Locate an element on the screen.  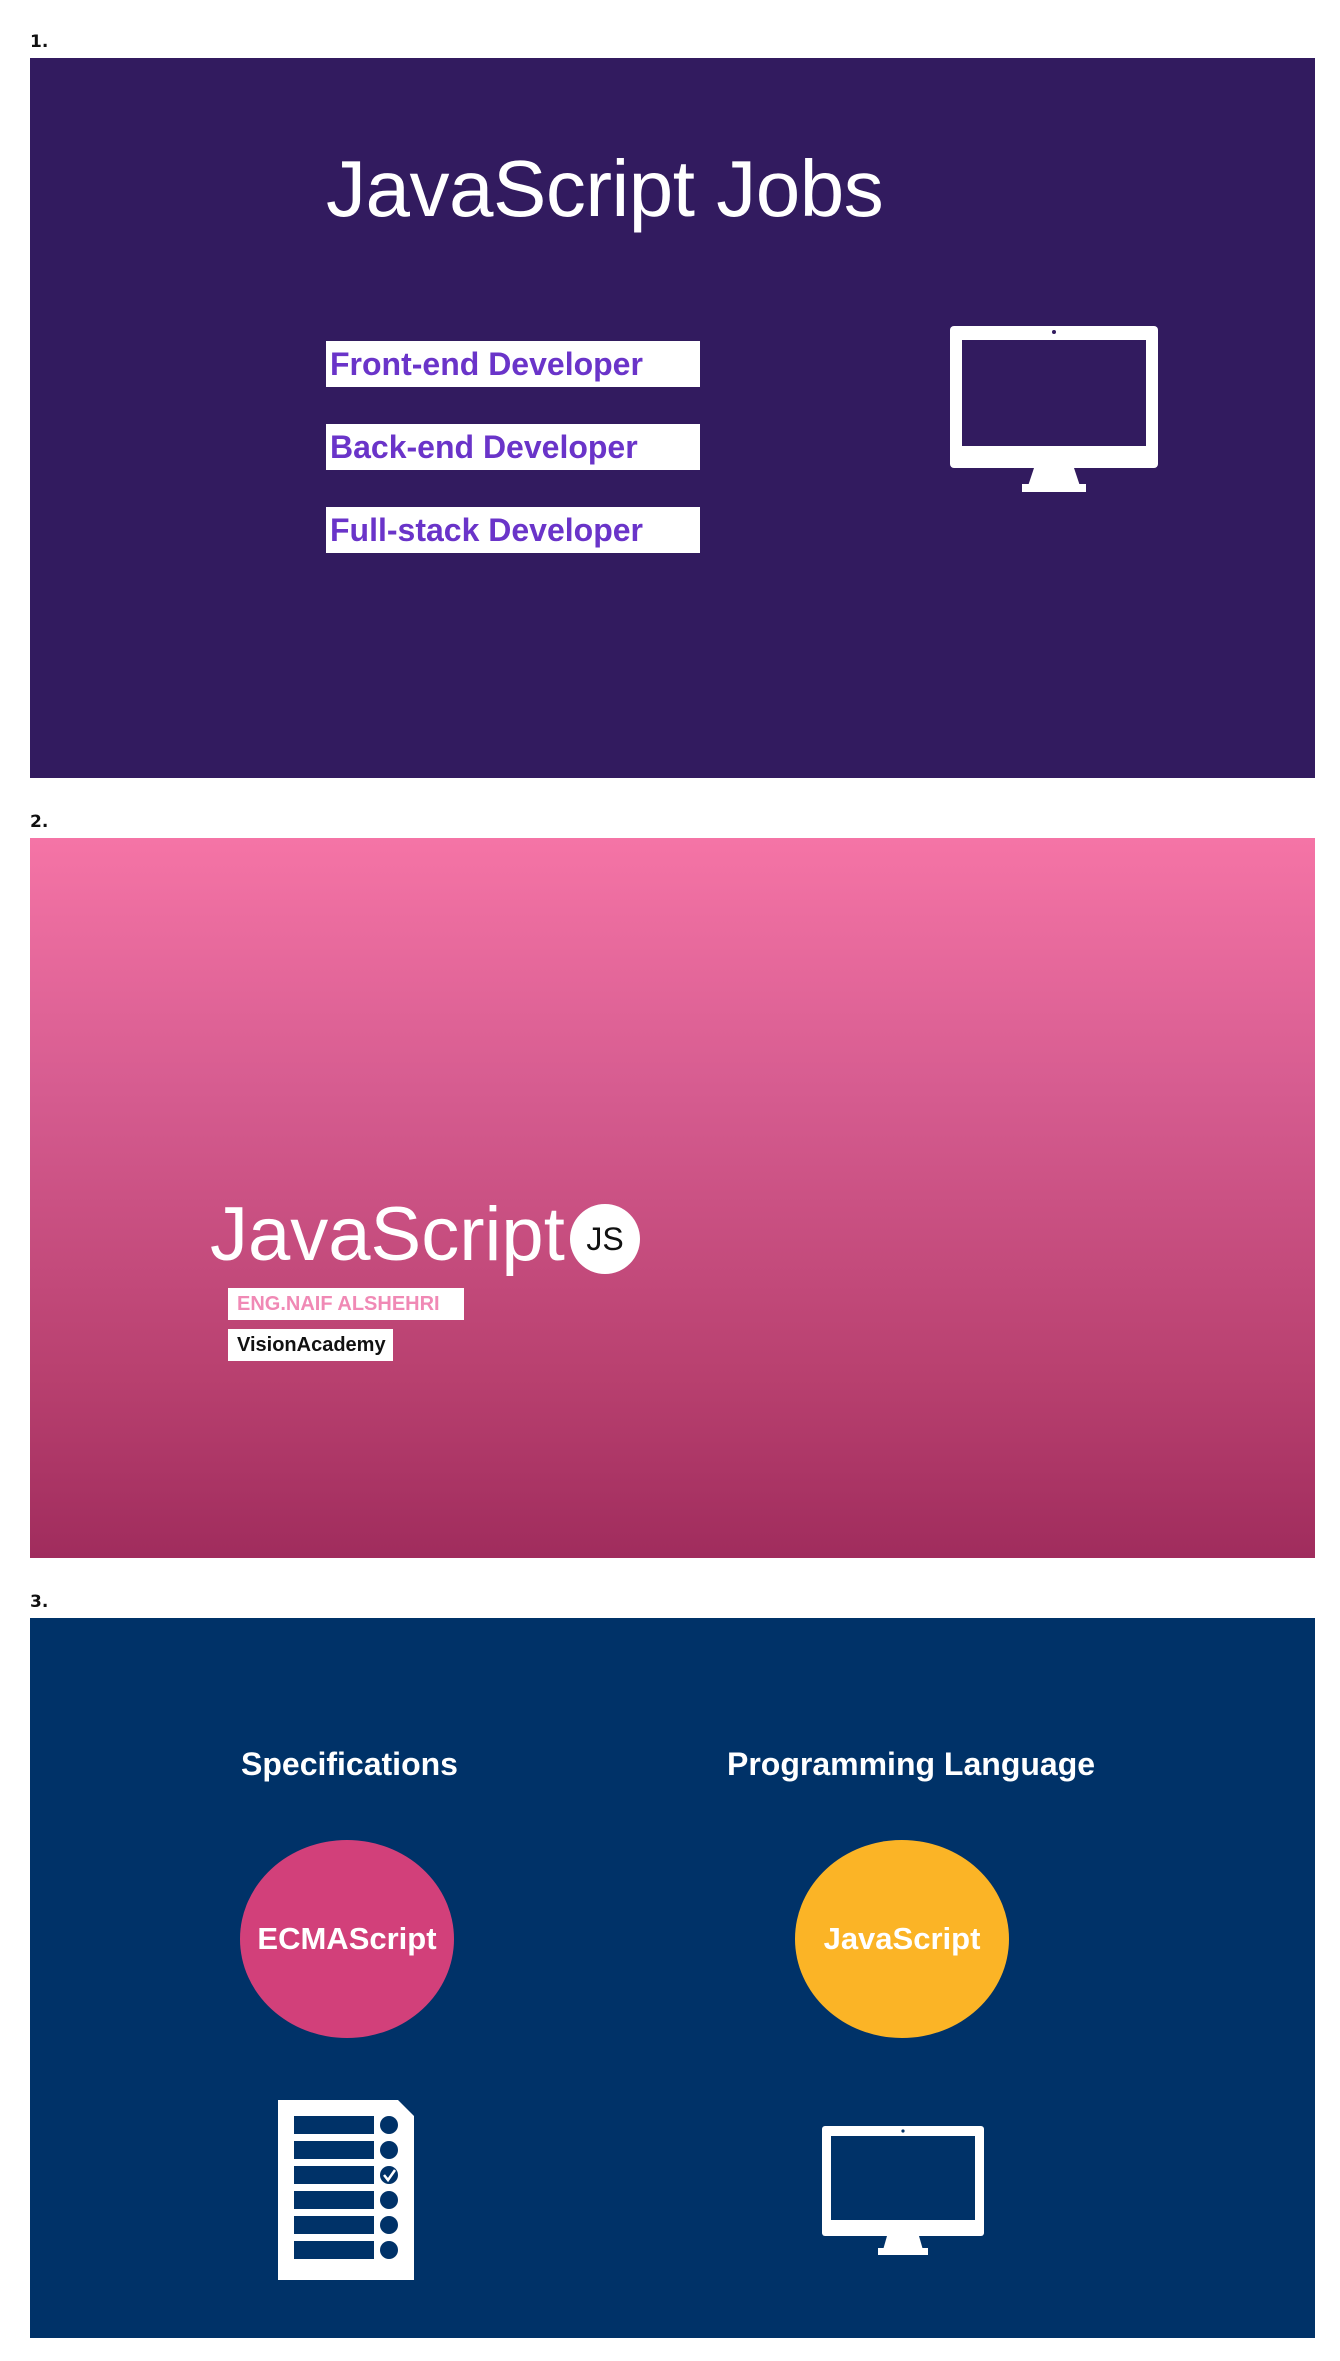
organization-tag: VisionAcademy is located at coordinates (310, 1345).